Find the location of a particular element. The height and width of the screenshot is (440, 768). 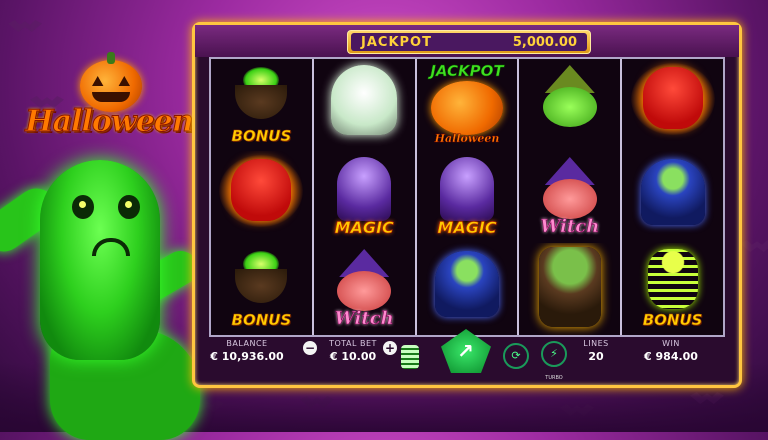

symbol-ghost is located at coordinates (364, 105).